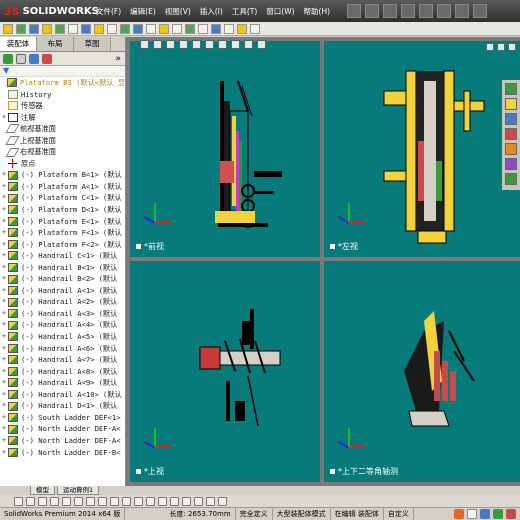  I want to click on large-assembly-icon, so click(229, 28).